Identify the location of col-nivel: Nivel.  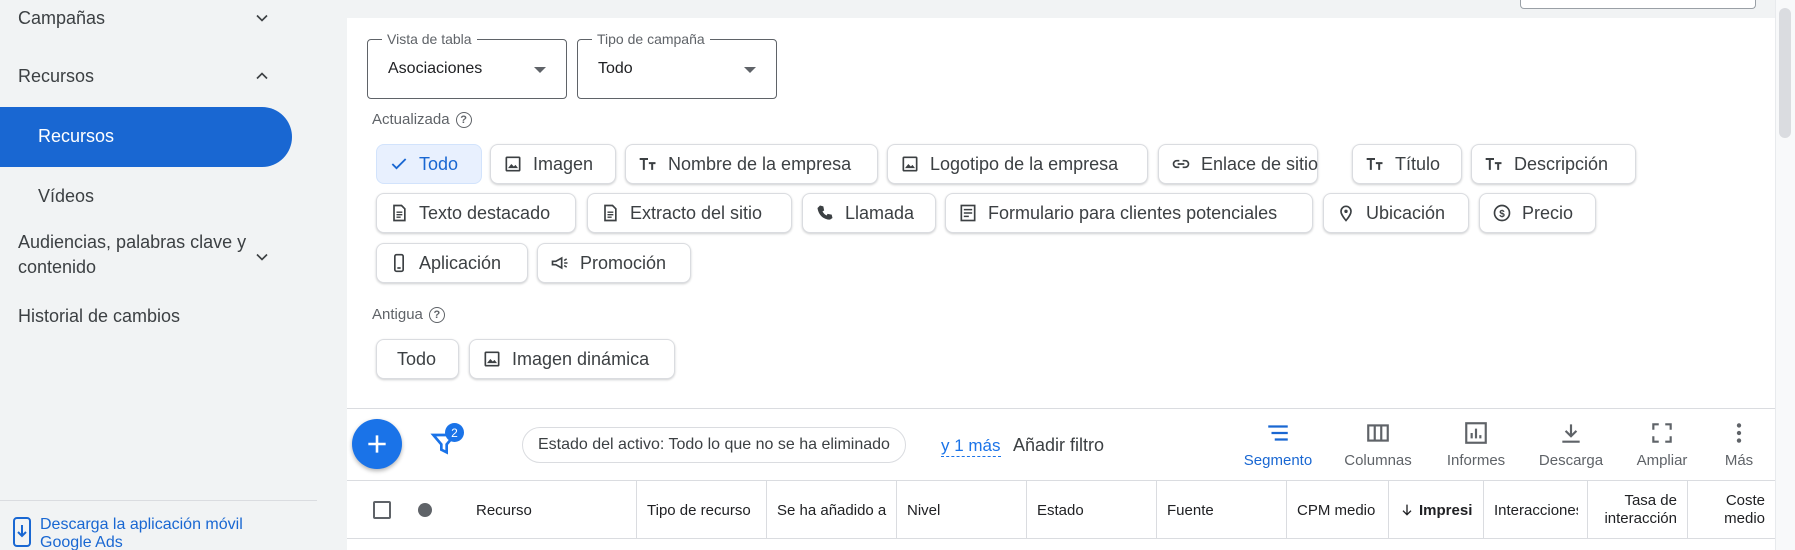
(961, 510).